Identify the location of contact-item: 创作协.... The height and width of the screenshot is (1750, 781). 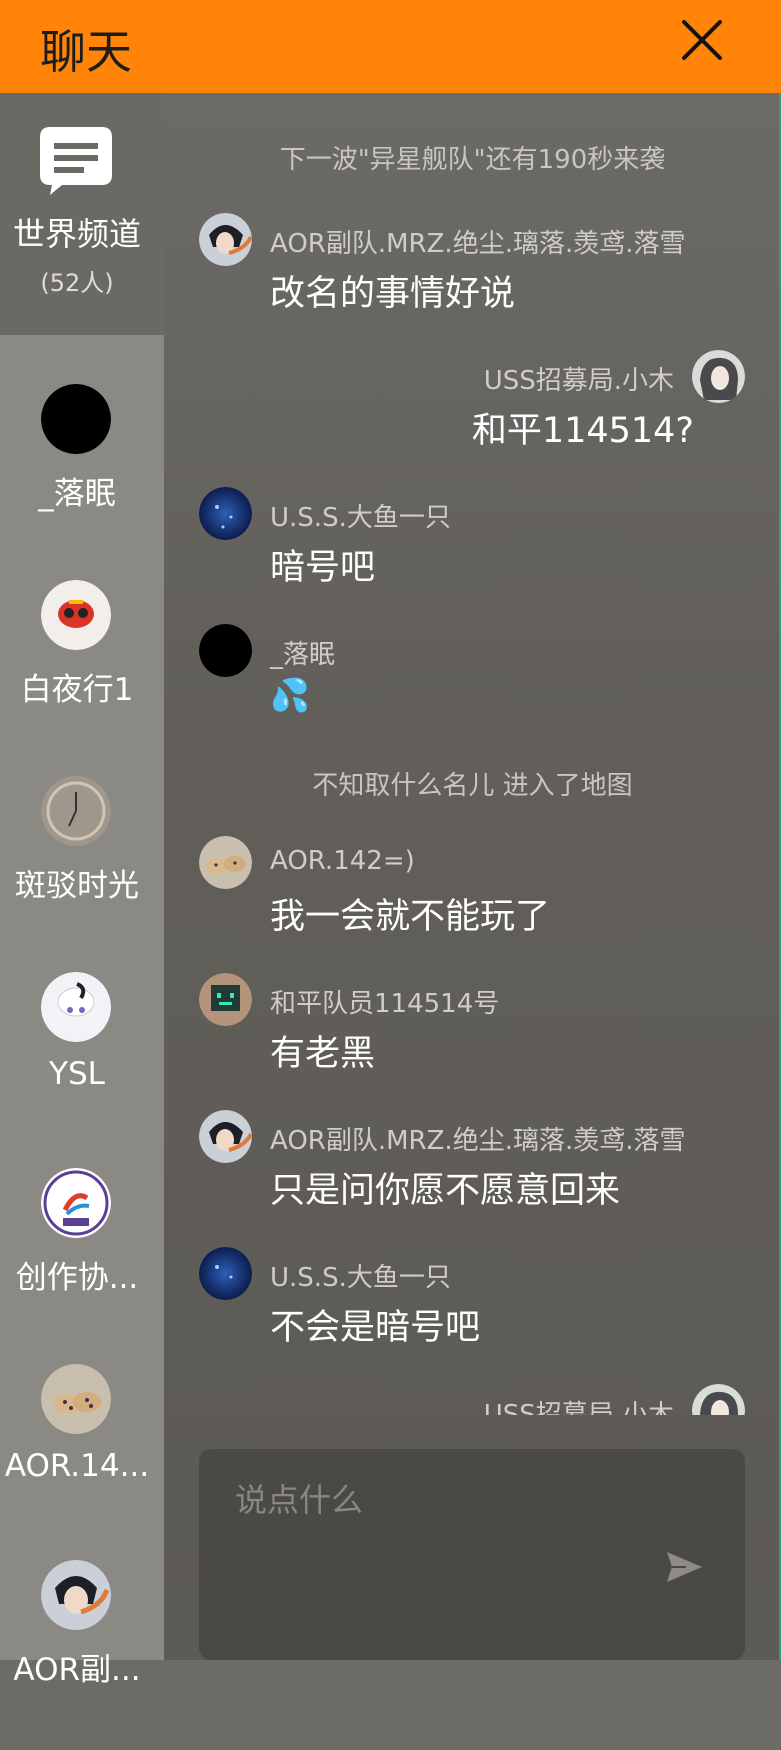
(77, 1263).